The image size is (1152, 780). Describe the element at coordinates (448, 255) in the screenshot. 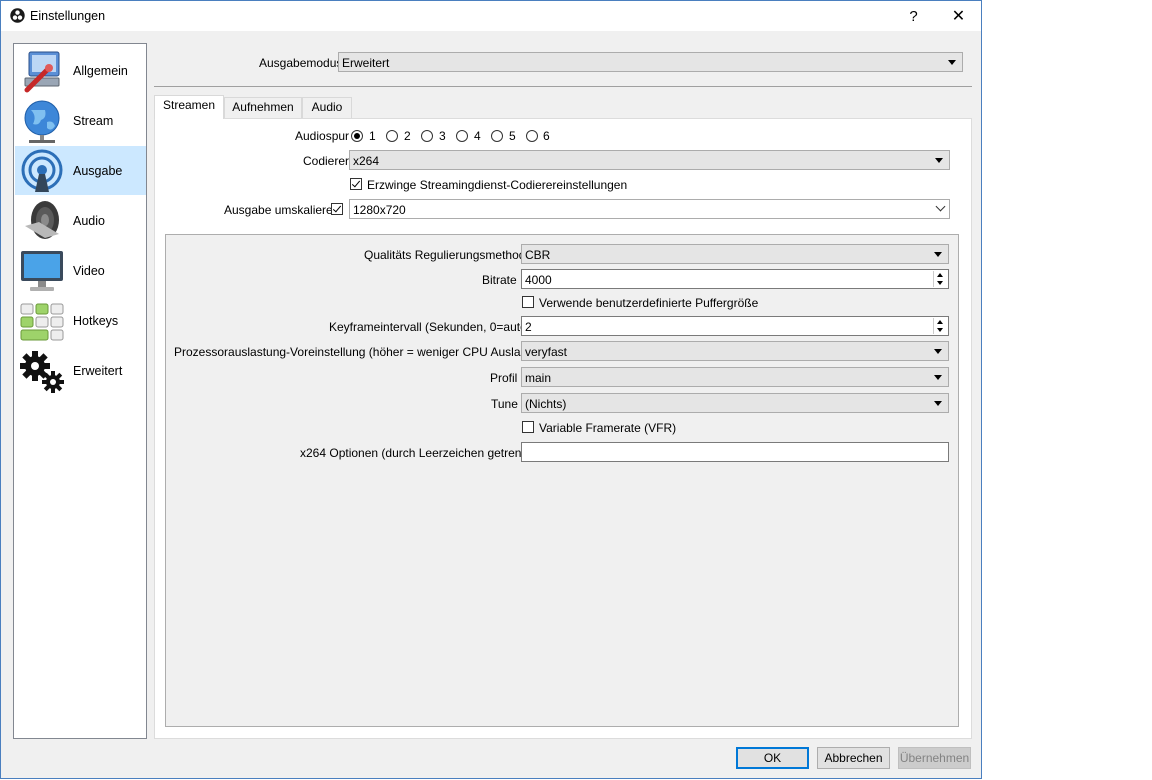

I see `rate-control-label: Qualitäts Regulierungsmethode` at that location.